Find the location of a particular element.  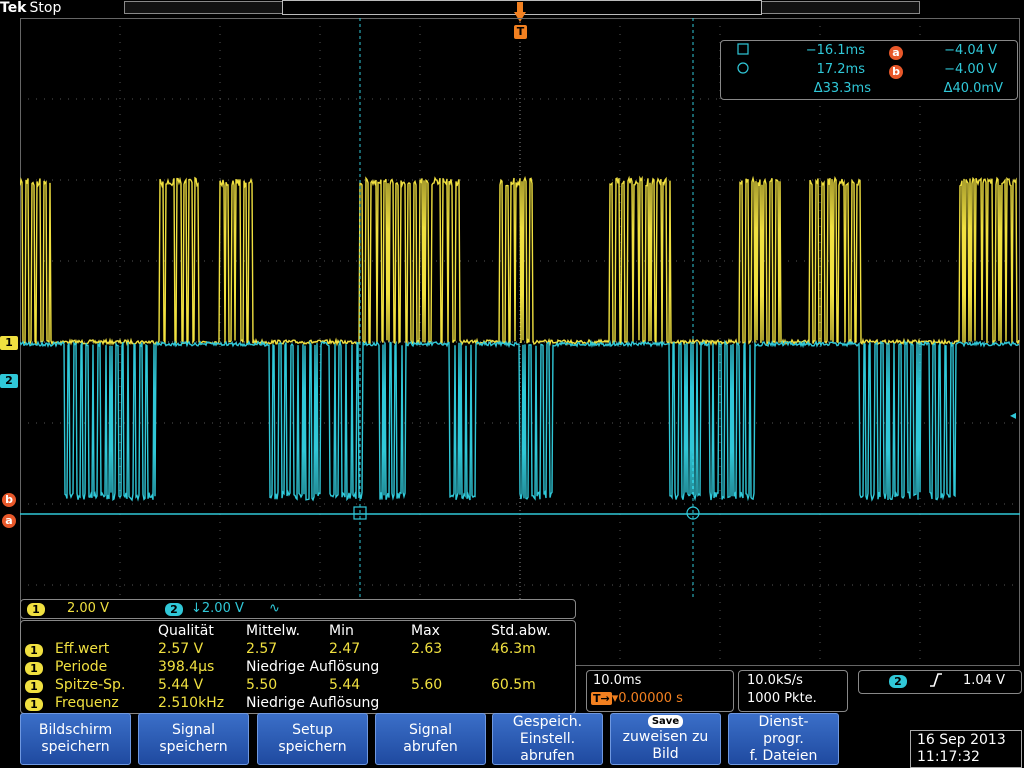

meas-row-name: Periode is located at coordinates (81, 667).